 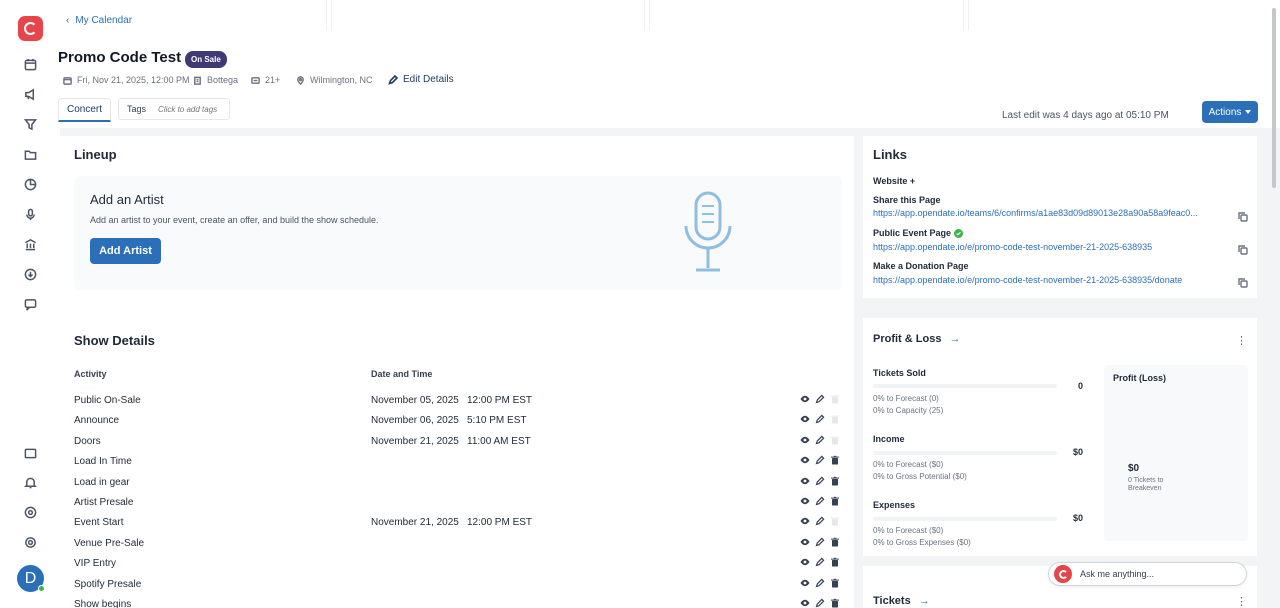 What do you see at coordinates (916, 339) in the screenshot?
I see `profit-loss-header: Profit & Loss →` at bounding box center [916, 339].